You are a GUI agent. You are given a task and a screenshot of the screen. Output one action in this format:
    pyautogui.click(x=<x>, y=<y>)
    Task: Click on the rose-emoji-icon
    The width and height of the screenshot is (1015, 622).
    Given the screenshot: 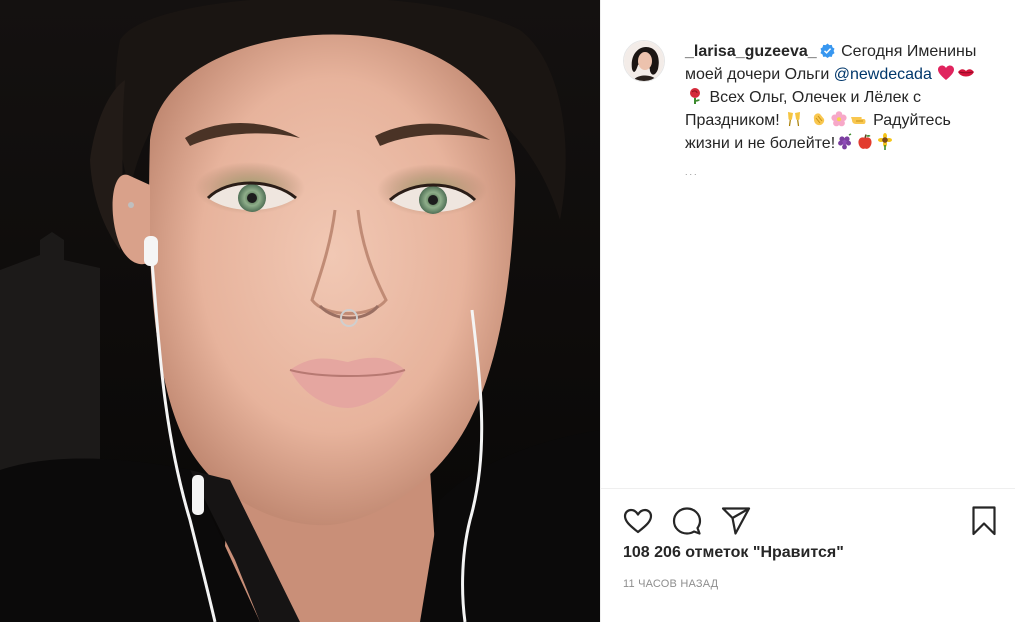 What is the action you would take?
    pyautogui.click(x=695, y=96)
    